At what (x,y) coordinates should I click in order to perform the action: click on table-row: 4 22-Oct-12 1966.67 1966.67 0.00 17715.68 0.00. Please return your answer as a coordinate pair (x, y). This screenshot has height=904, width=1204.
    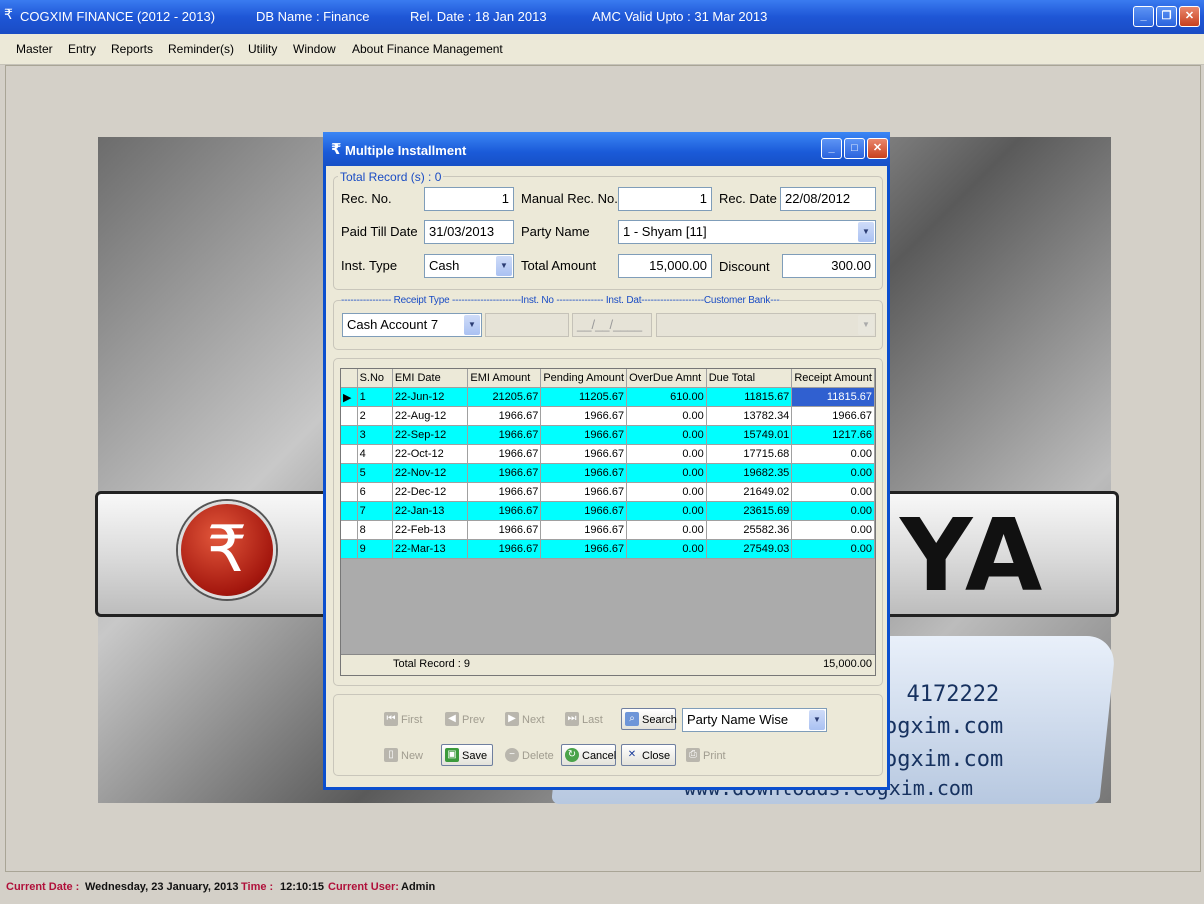
    Looking at the image, I should click on (608, 454).